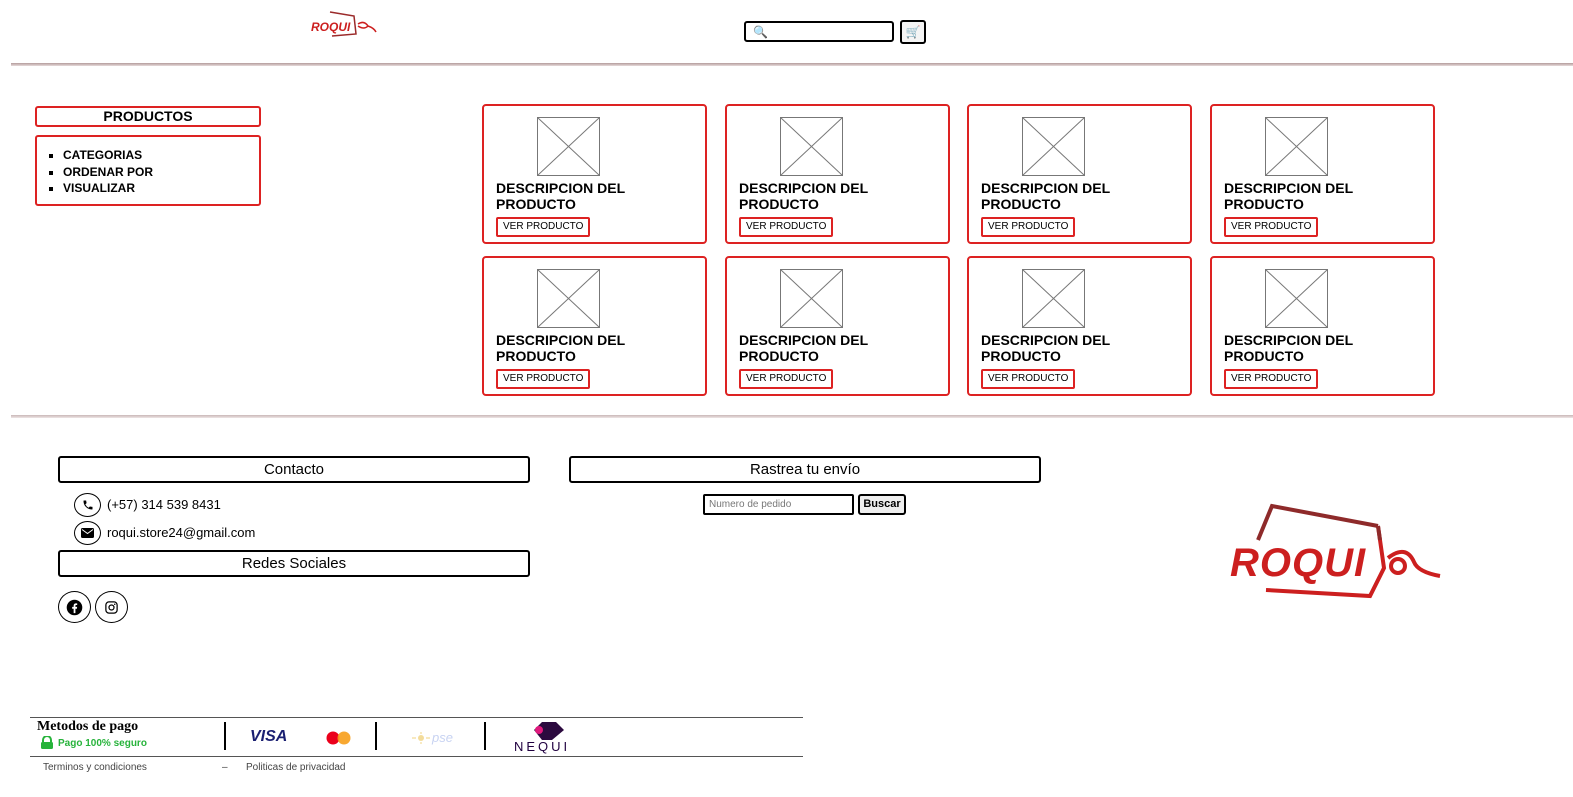 The image size is (1573, 797). Describe the element at coordinates (111, 607) in the screenshot. I see `instagram-icon` at that location.